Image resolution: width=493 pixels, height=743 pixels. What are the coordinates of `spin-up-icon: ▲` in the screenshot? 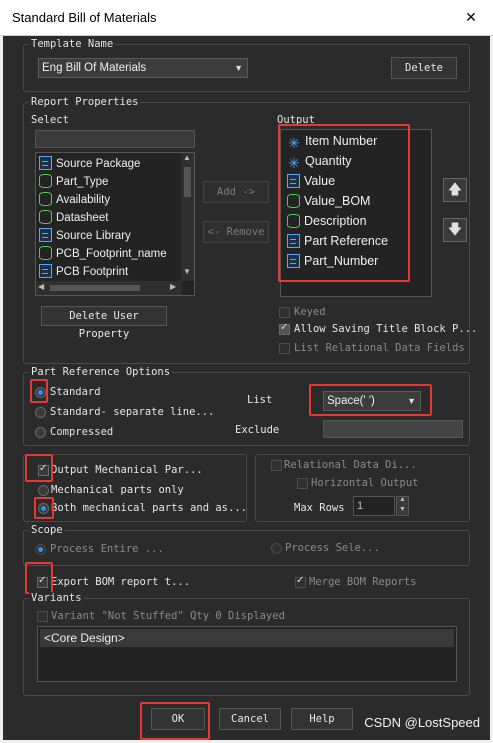 It's located at (402, 499).